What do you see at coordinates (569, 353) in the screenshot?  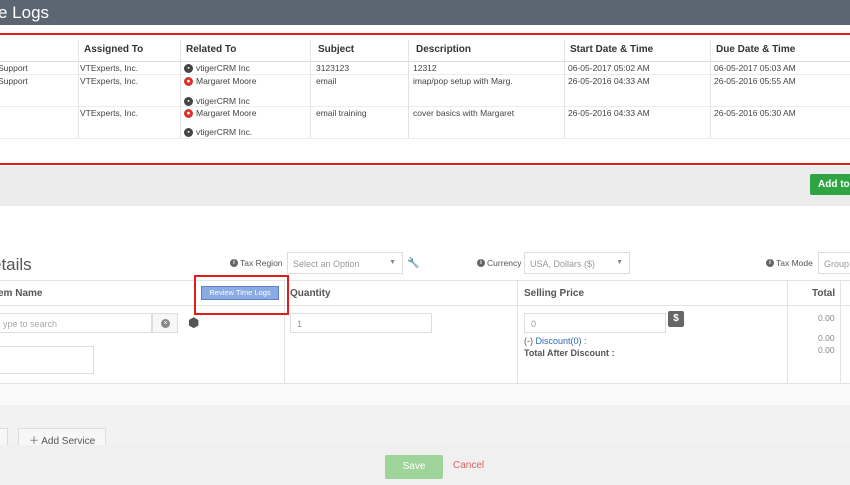 I see `total-after-discount-label: Total After Discount :` at bounding box center [569, 353].